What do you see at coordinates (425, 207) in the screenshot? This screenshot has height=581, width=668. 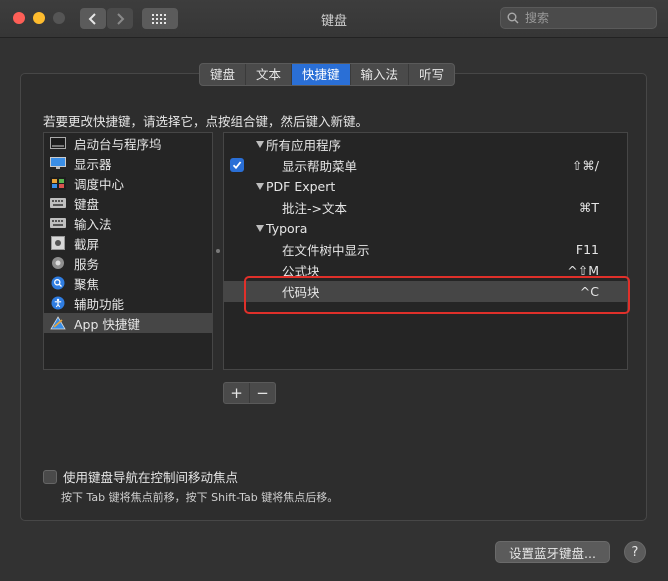 I see `shortcut-row: 批注->文本 ⌘T` at bounding box center [425, 207].